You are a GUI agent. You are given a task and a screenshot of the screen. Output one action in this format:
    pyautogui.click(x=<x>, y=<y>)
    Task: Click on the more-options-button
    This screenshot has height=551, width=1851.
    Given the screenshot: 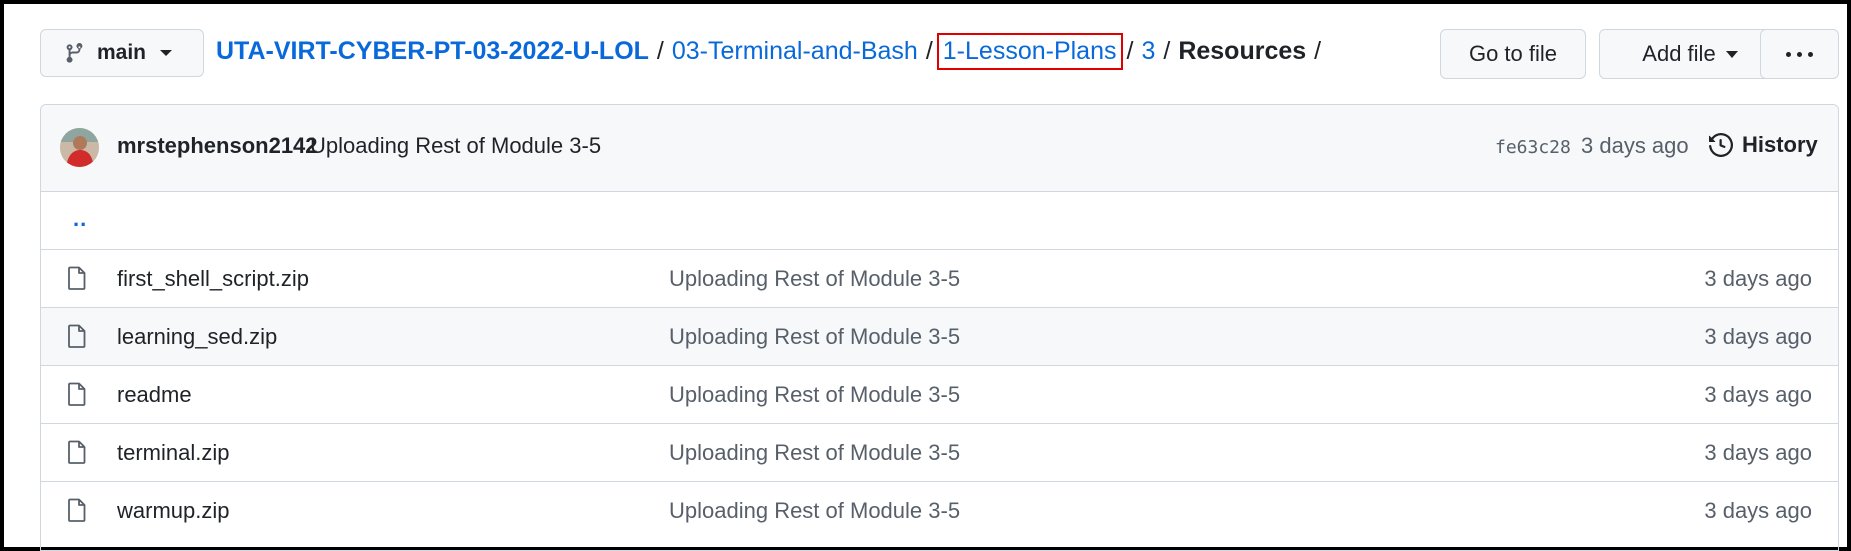 What is the action you would take?
    pyautogui.click(x=1799, y=54)
    